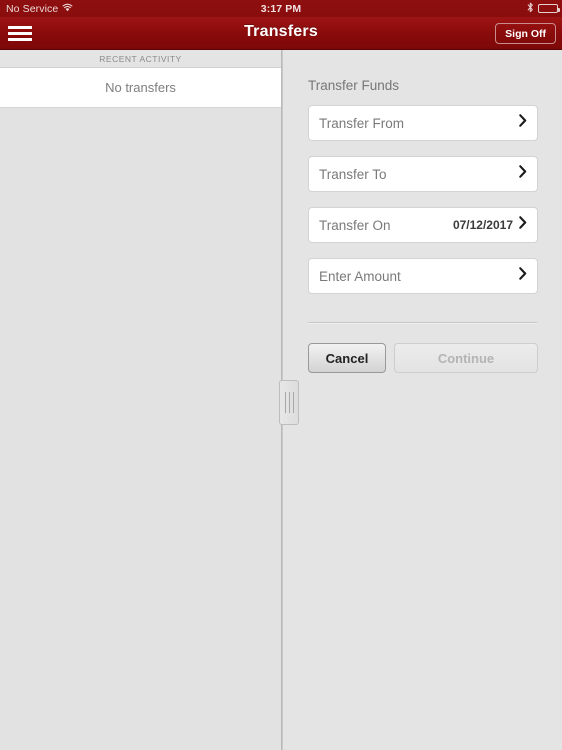  What do you see at coordinates (140, 59) in the screenshot?
I see `recent-activity-header: RECENT ACTIVITY` at bounding box center [140, 59].